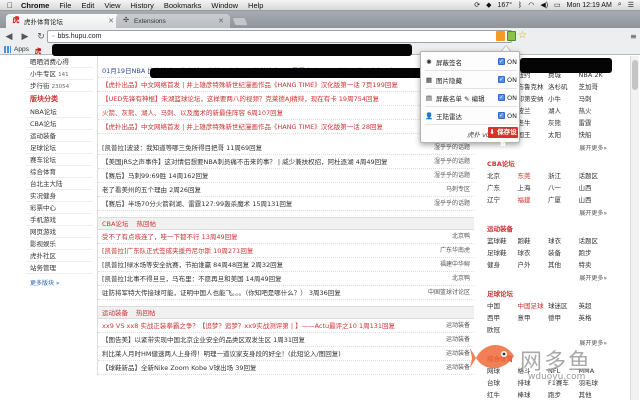  Describe the element at coordinates (594, 188) in the screenshot. I see `index-link: 山西` at that location.